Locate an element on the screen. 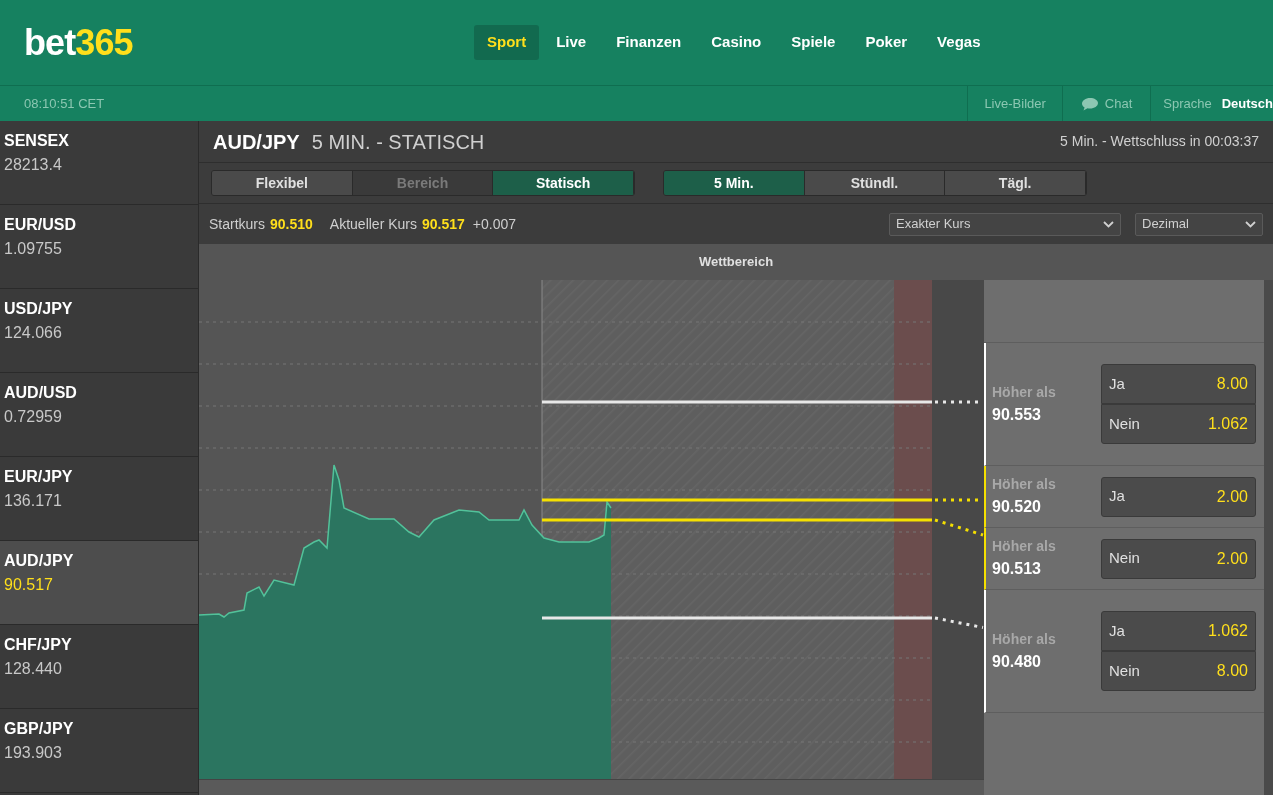 This screenshot has width=1273, height=795. start-price: 90.510 is located at coordinates (291, 224).